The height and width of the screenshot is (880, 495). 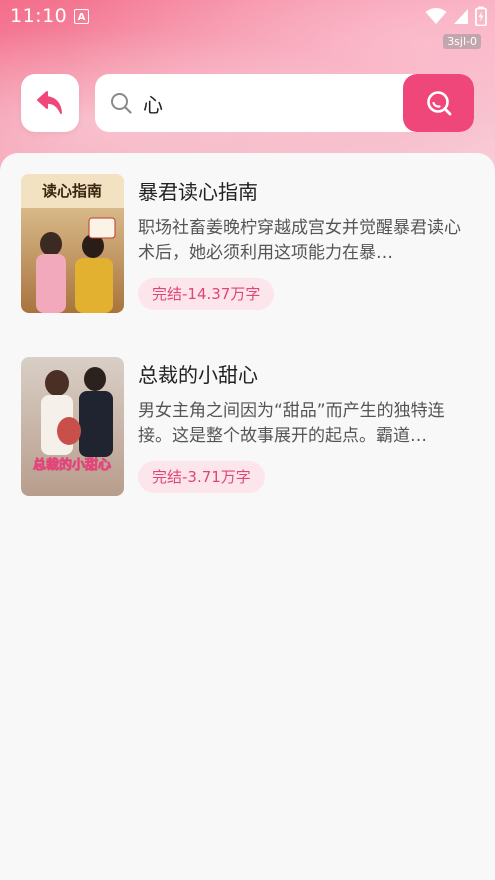 I want to click on wifi-icon, so click(x=436, y=16).